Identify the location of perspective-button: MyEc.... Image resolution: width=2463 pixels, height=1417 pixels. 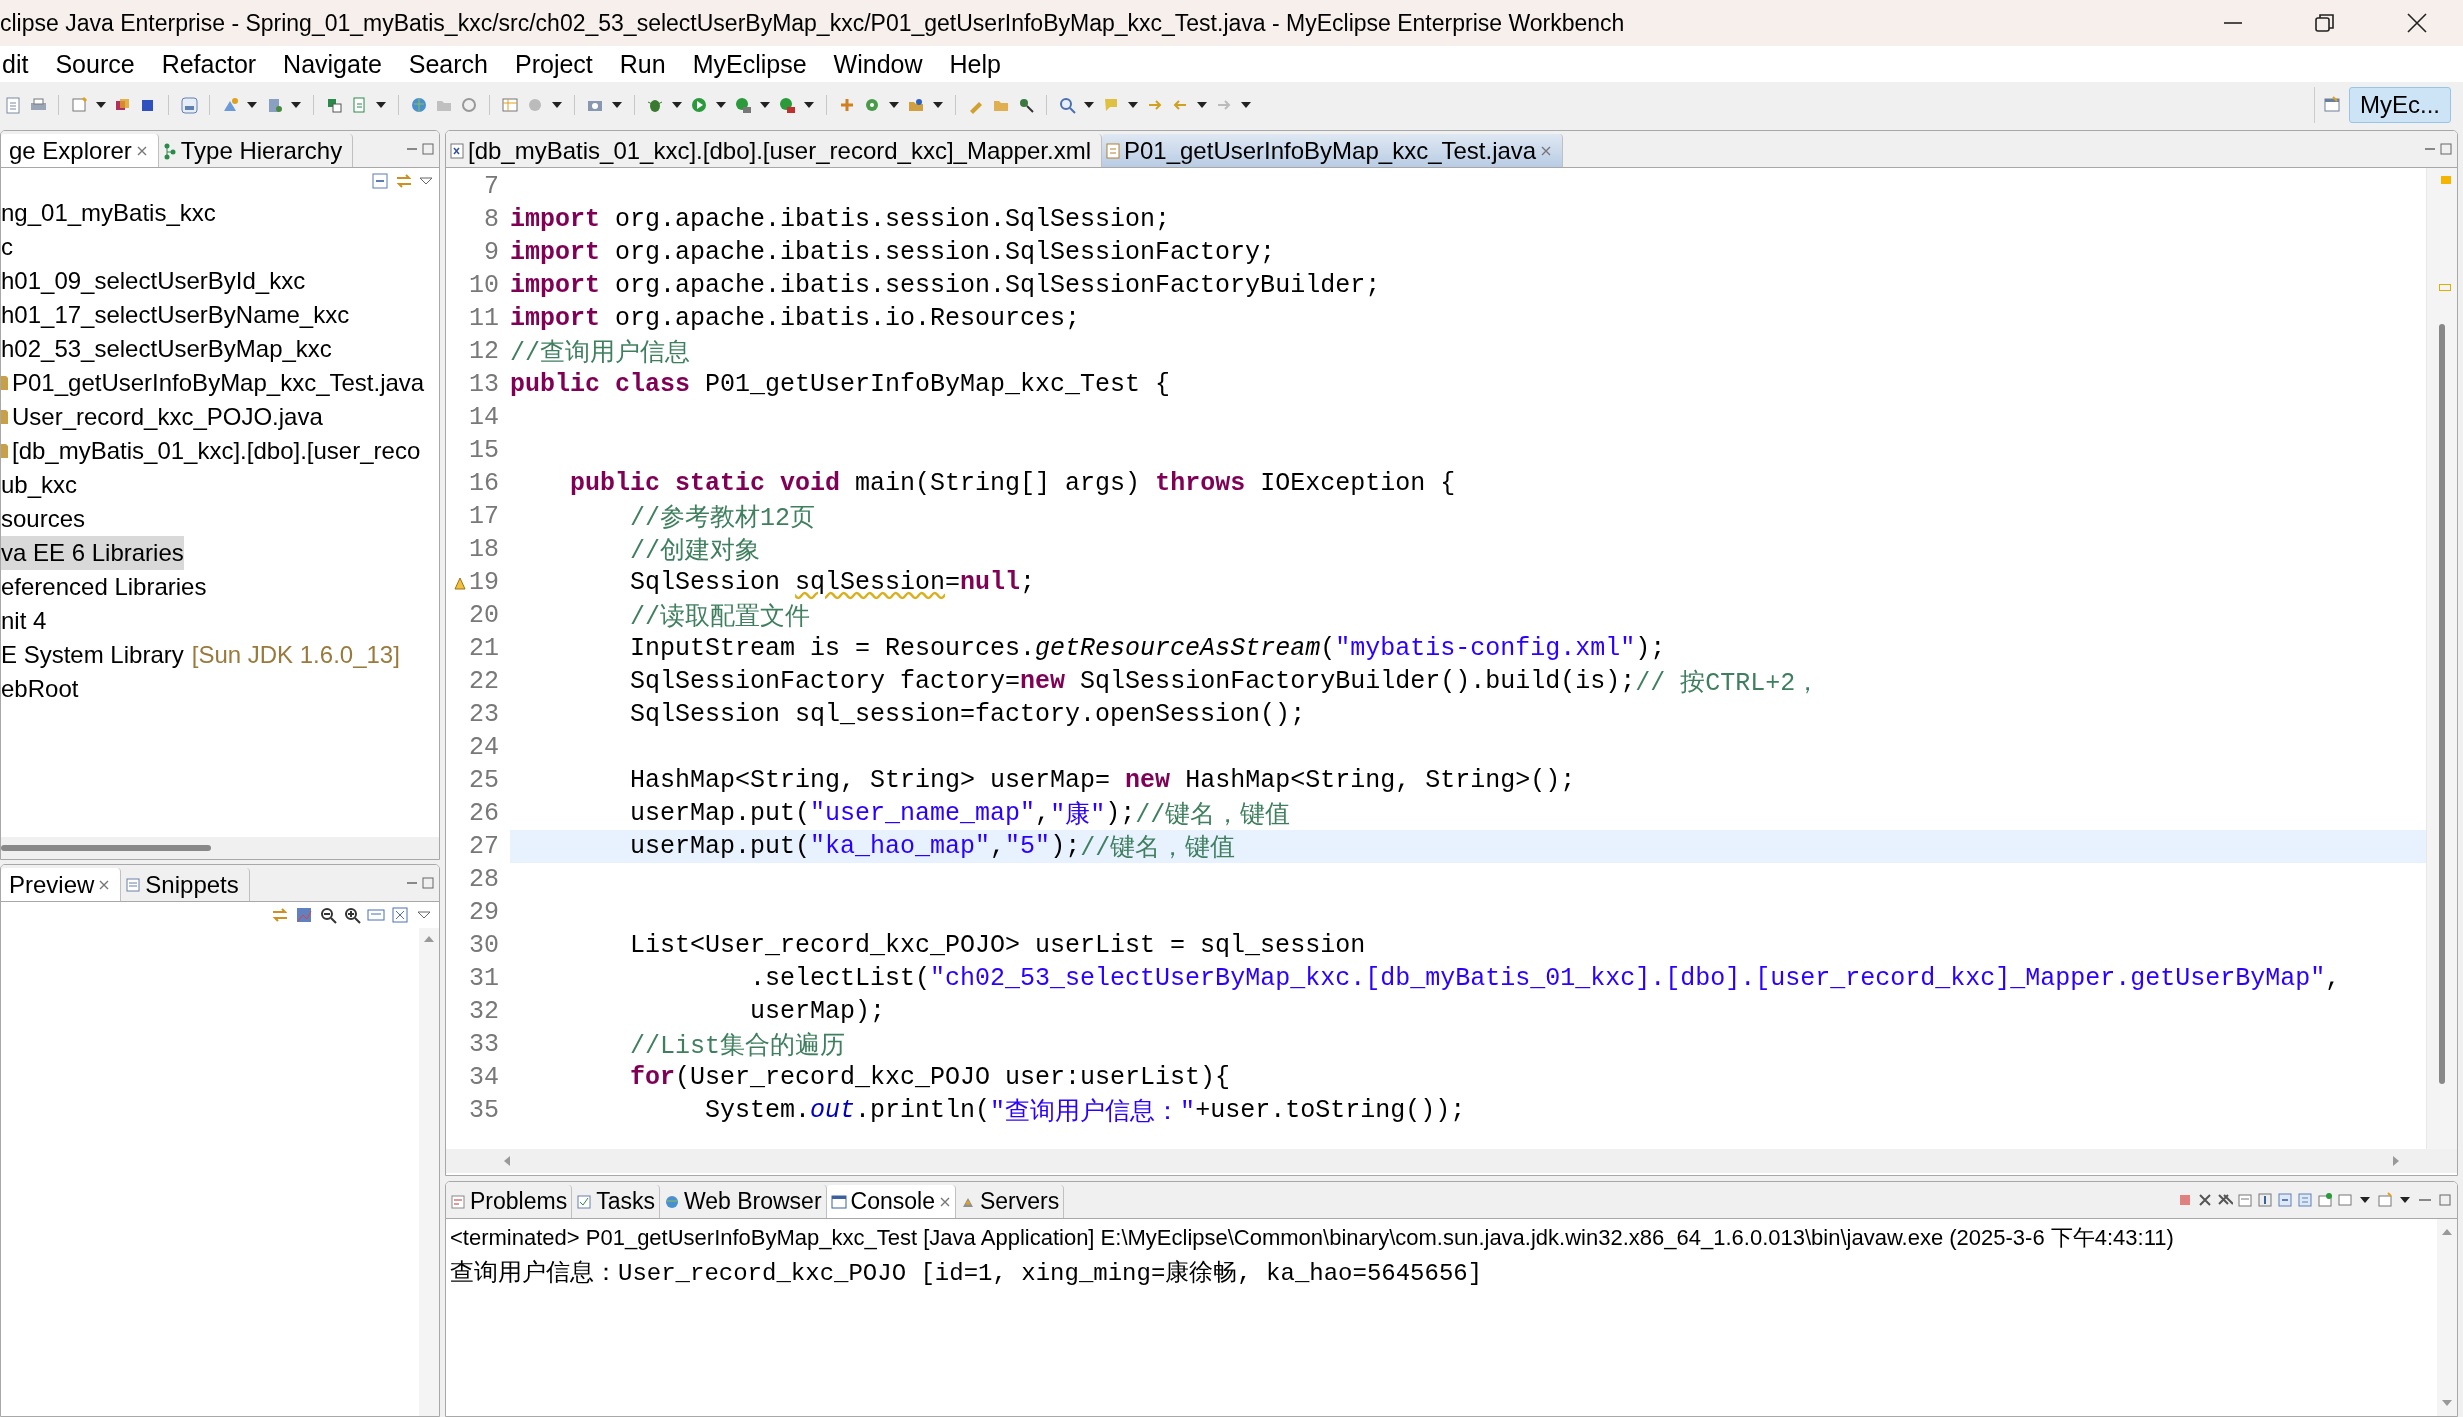
(2400, 105).